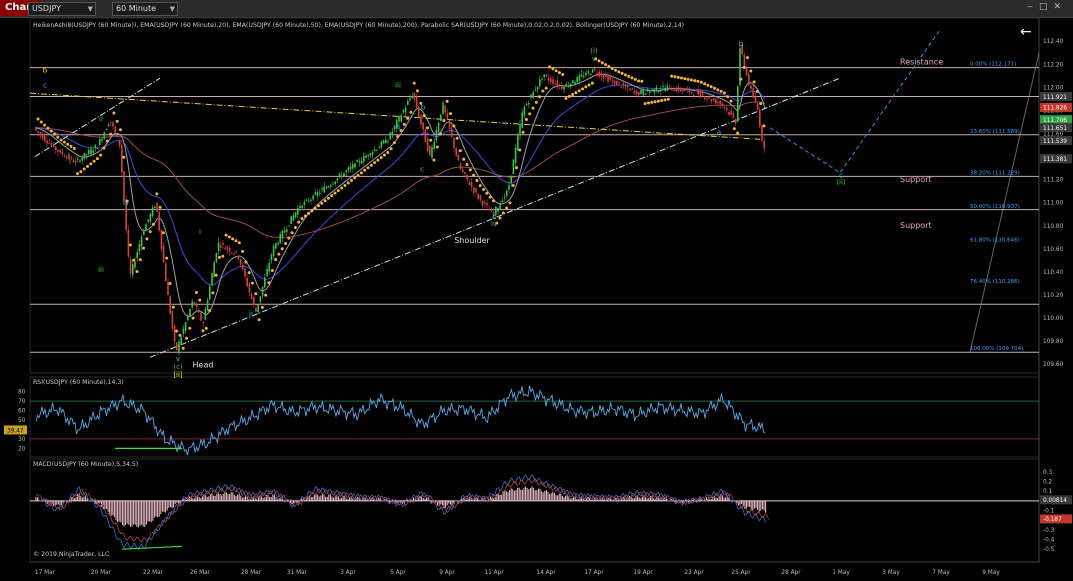 The width and height of the screenshot is (1073, 581). What do you see at coordinates (398, 127) in the screenshot?
I see `wave-label: a` at bounding box center [398, 127].